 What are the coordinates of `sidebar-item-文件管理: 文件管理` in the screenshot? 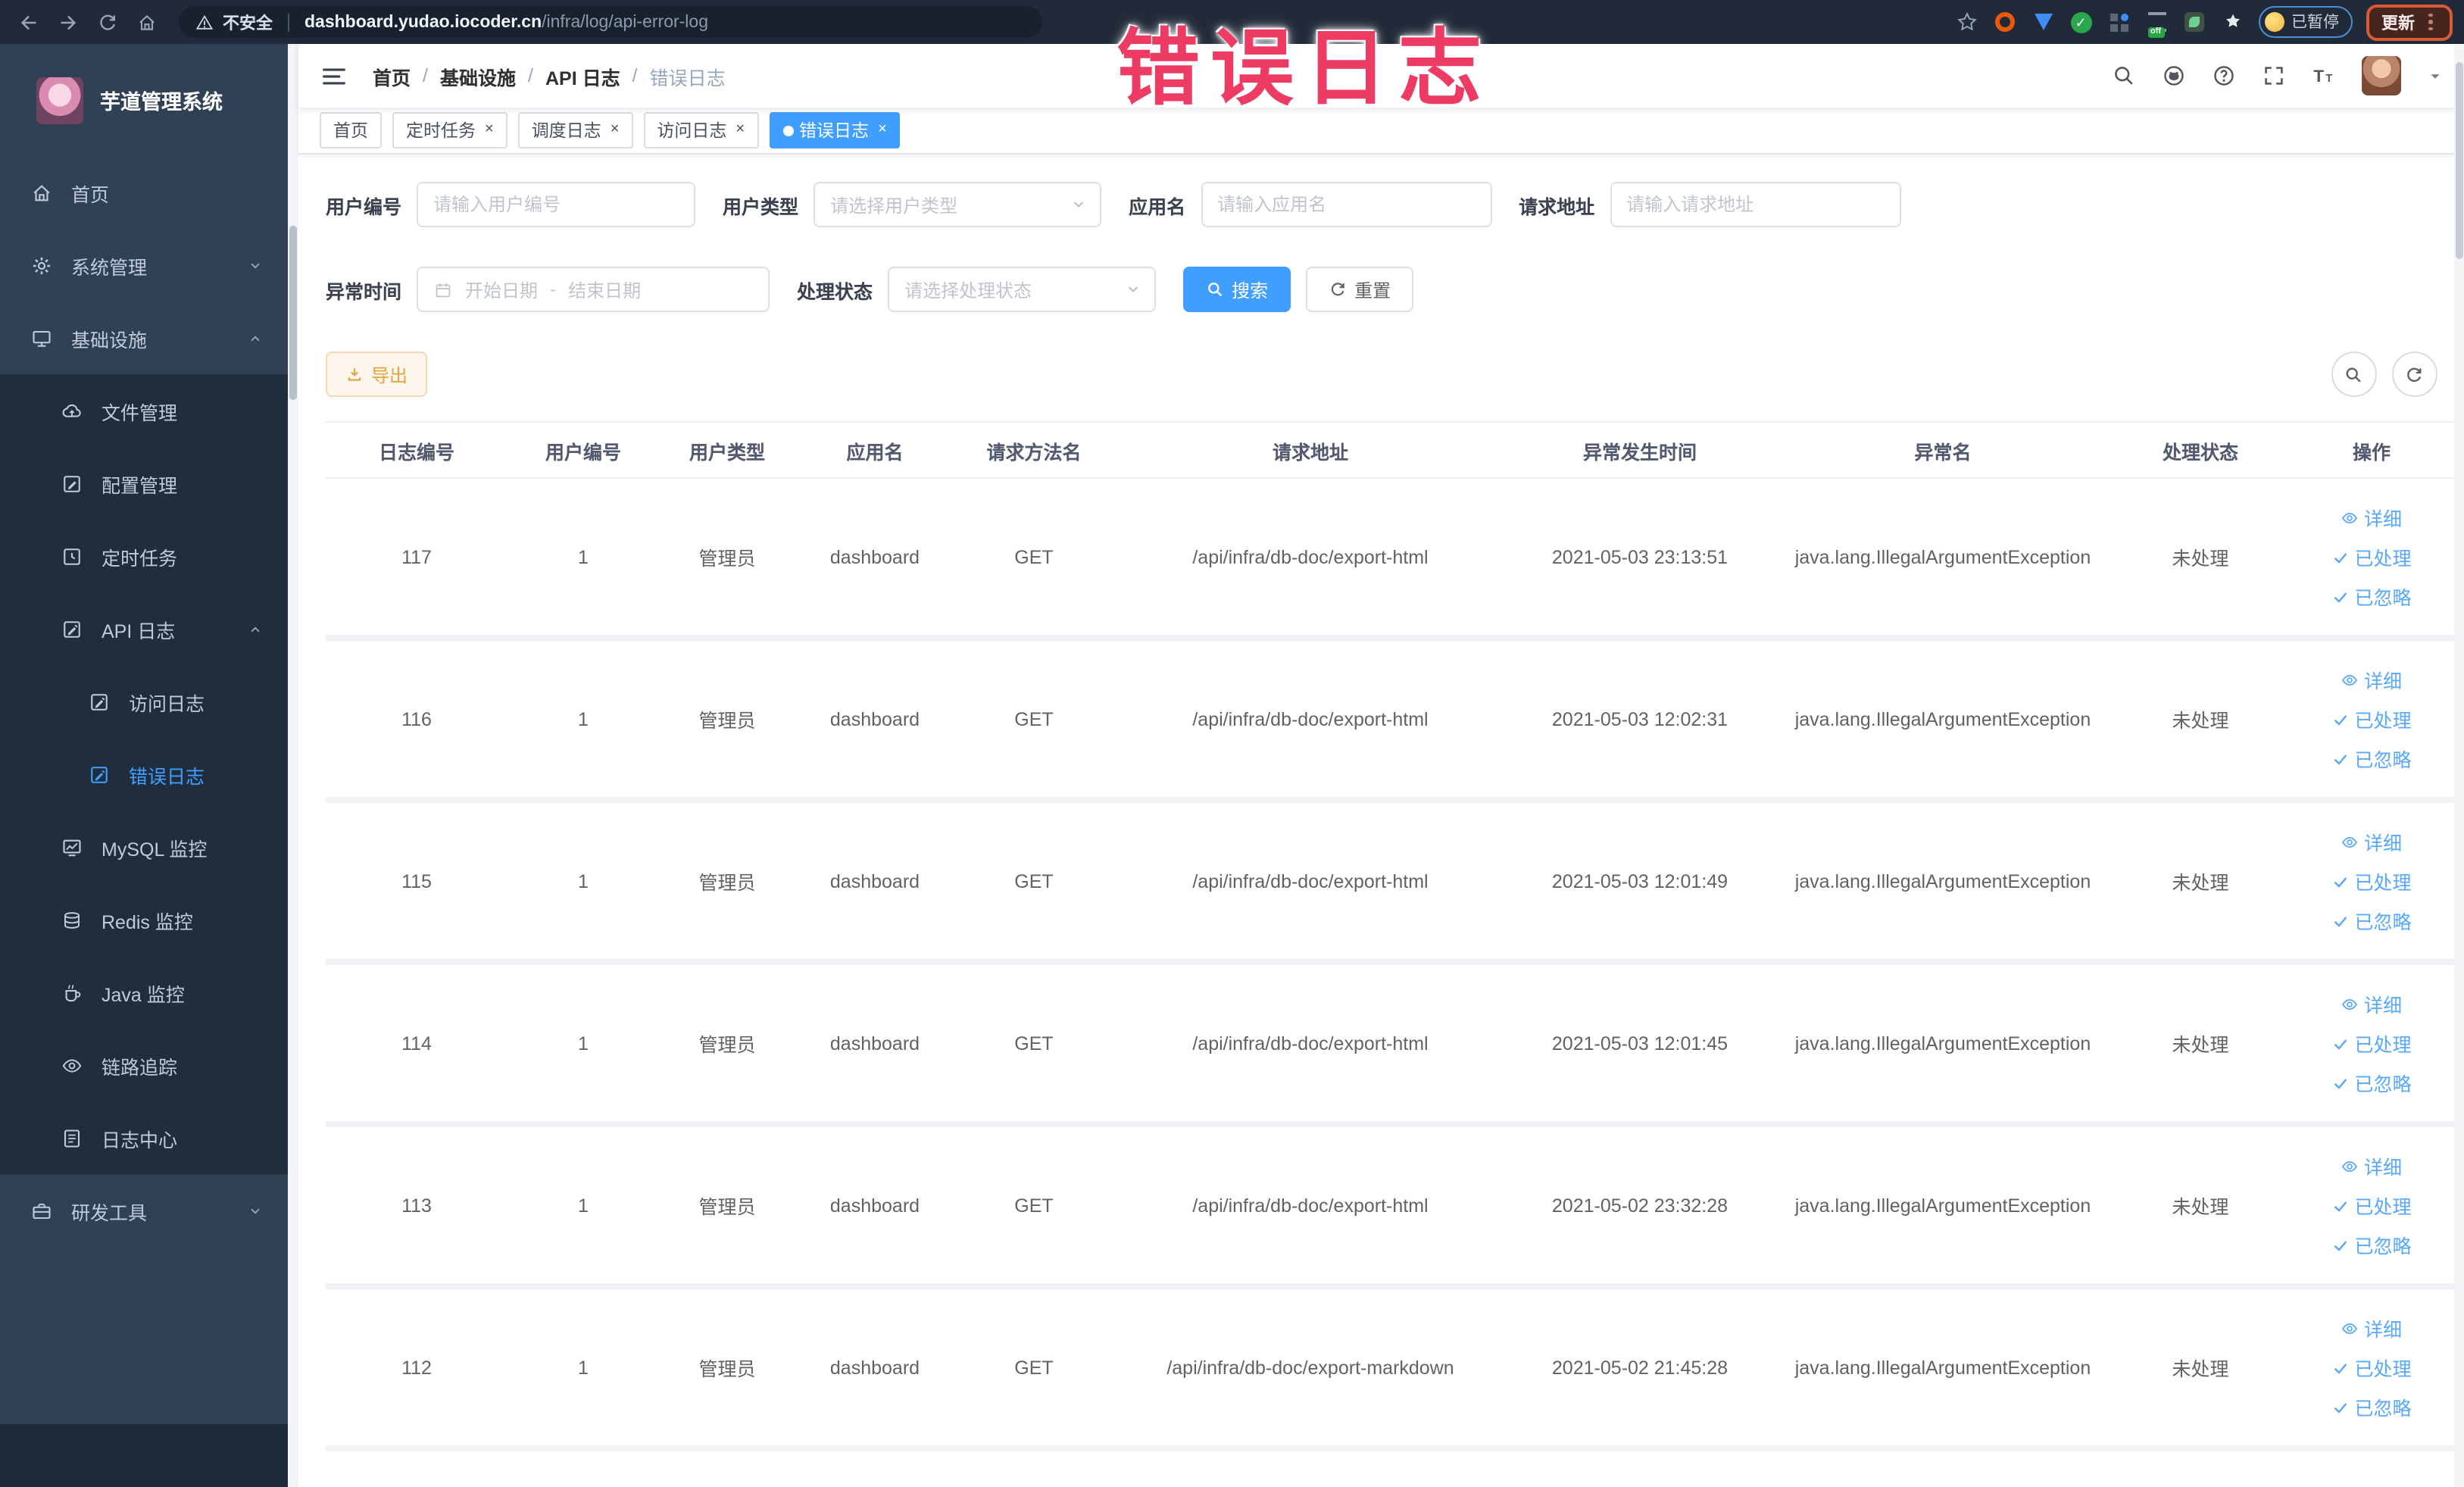 It's located at (144, 410).